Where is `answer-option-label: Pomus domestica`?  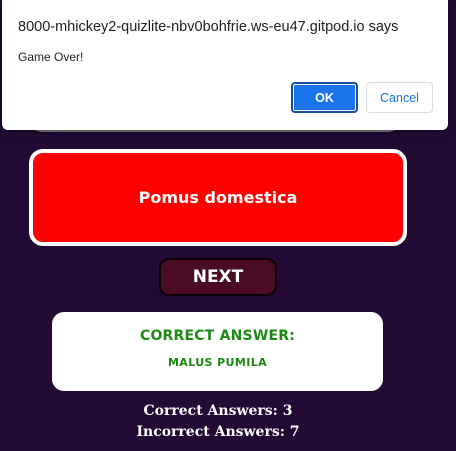
answer-option-label: Pomus domestica is located at coordinates (218, 197).